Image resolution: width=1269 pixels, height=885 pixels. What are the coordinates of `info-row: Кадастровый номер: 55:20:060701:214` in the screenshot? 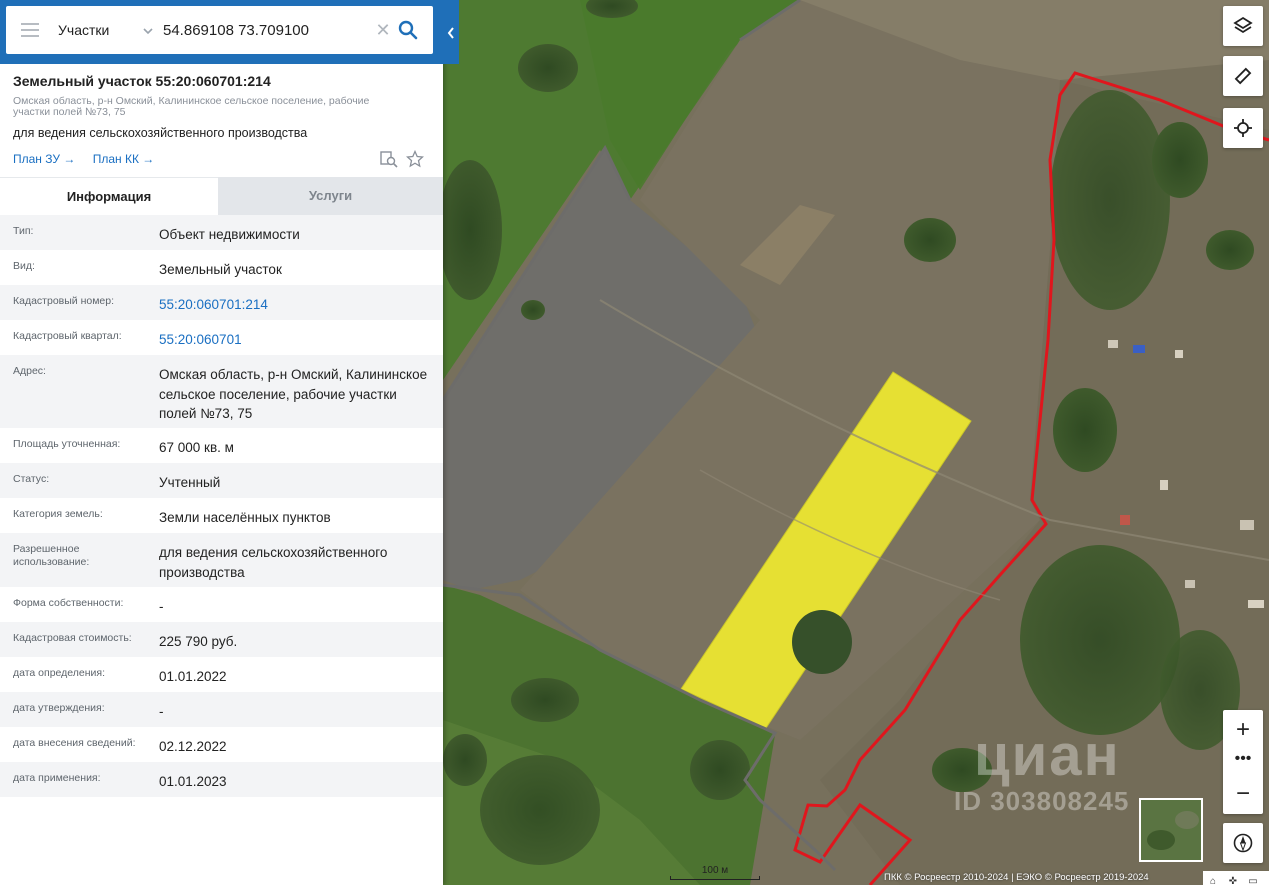 It's located at (221, 302).